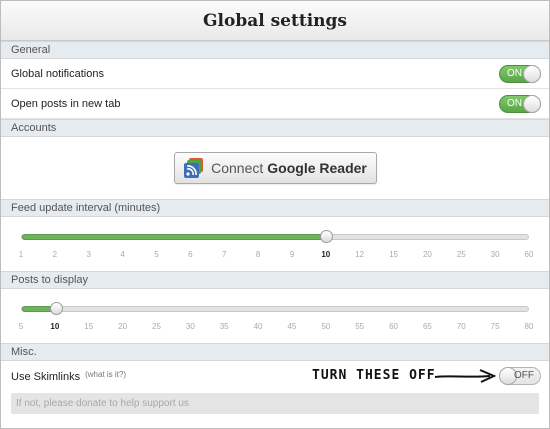  What do you see at coordinates (275, 308) in the screenshot?
I see `posts-slider` at bounding box center [275, 308].